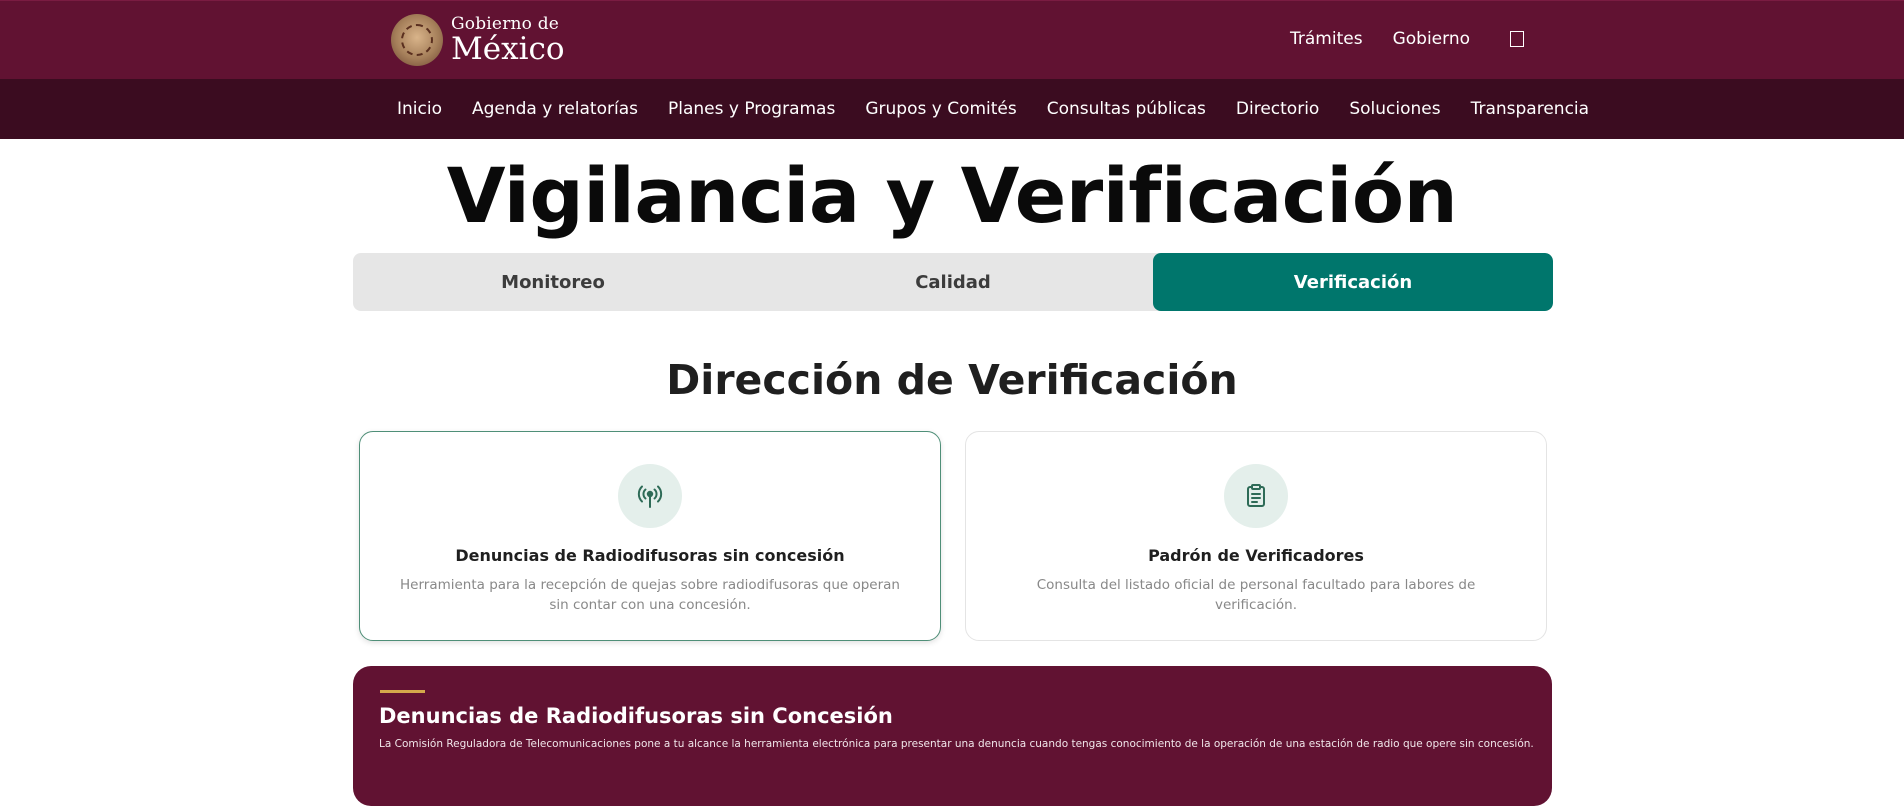  What do you see at coordinates (1530, 109) in the screenshot?
I see `nav-item-transparencia: Transparencia` at bounding box center [1530, 109].